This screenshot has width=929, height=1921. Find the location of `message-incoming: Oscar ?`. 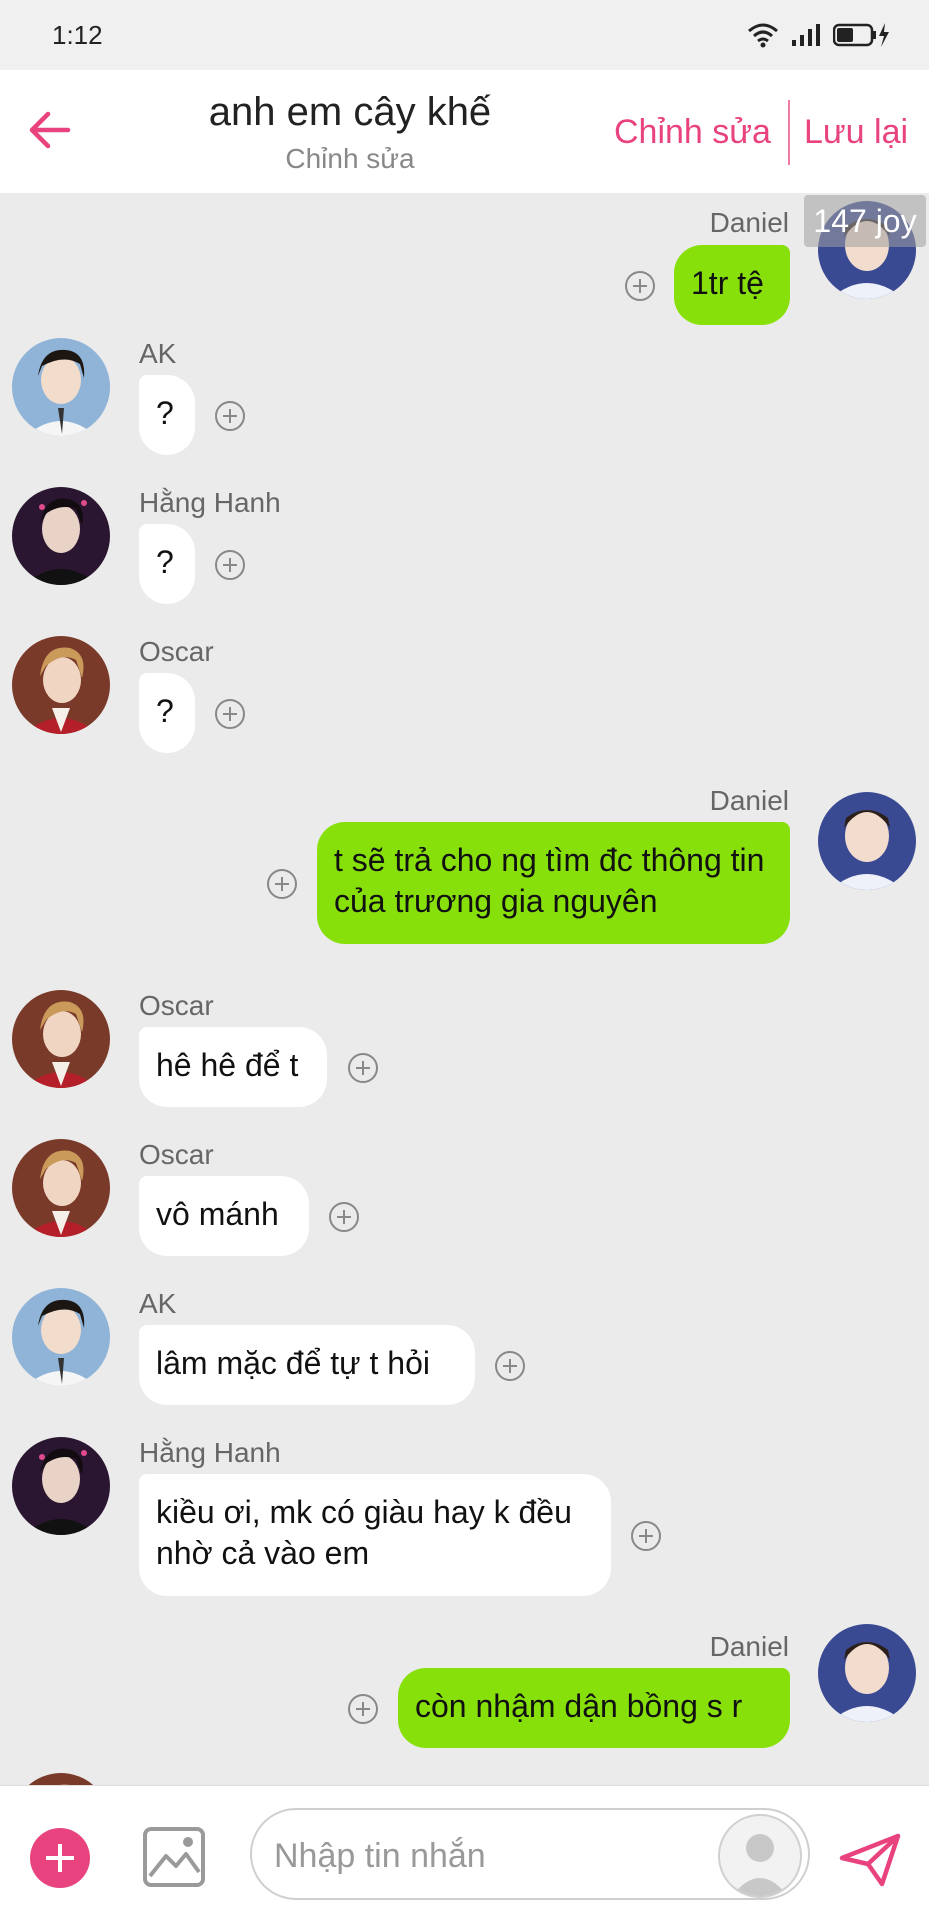

message-incoming: Oscar ? is located at coordinates (464, 706).